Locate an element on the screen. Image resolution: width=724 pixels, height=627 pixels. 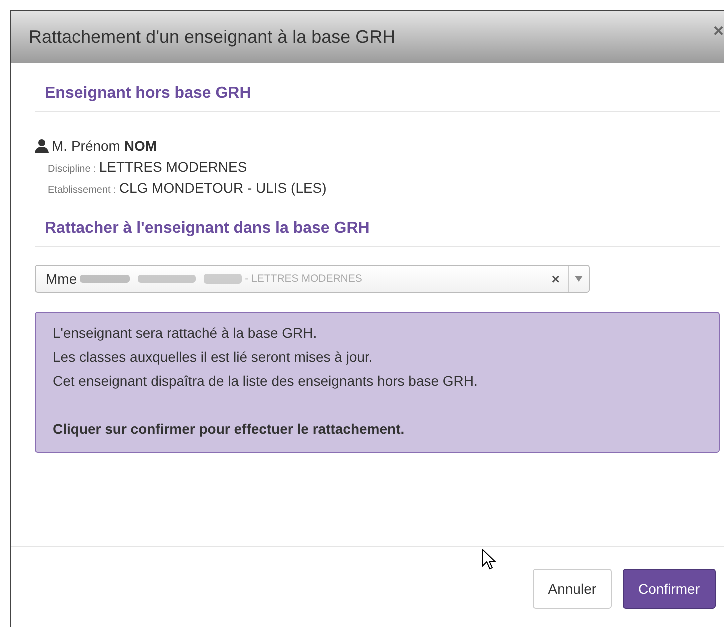
teacher-select: Mme - LETTRES MODERNES × is located at coordinates (312, 279).